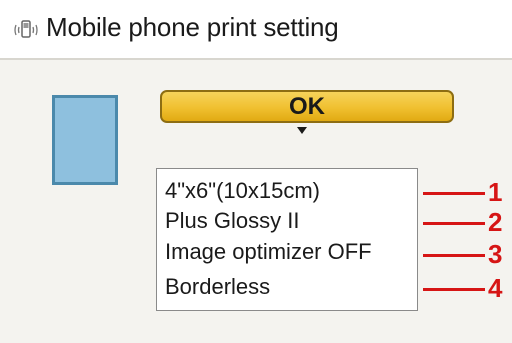 This screenshot has height=343, width=512. What do you see at coordinates (256, 59) in the screenshot?
I see `header-divider` at bounding box center [256, 59].